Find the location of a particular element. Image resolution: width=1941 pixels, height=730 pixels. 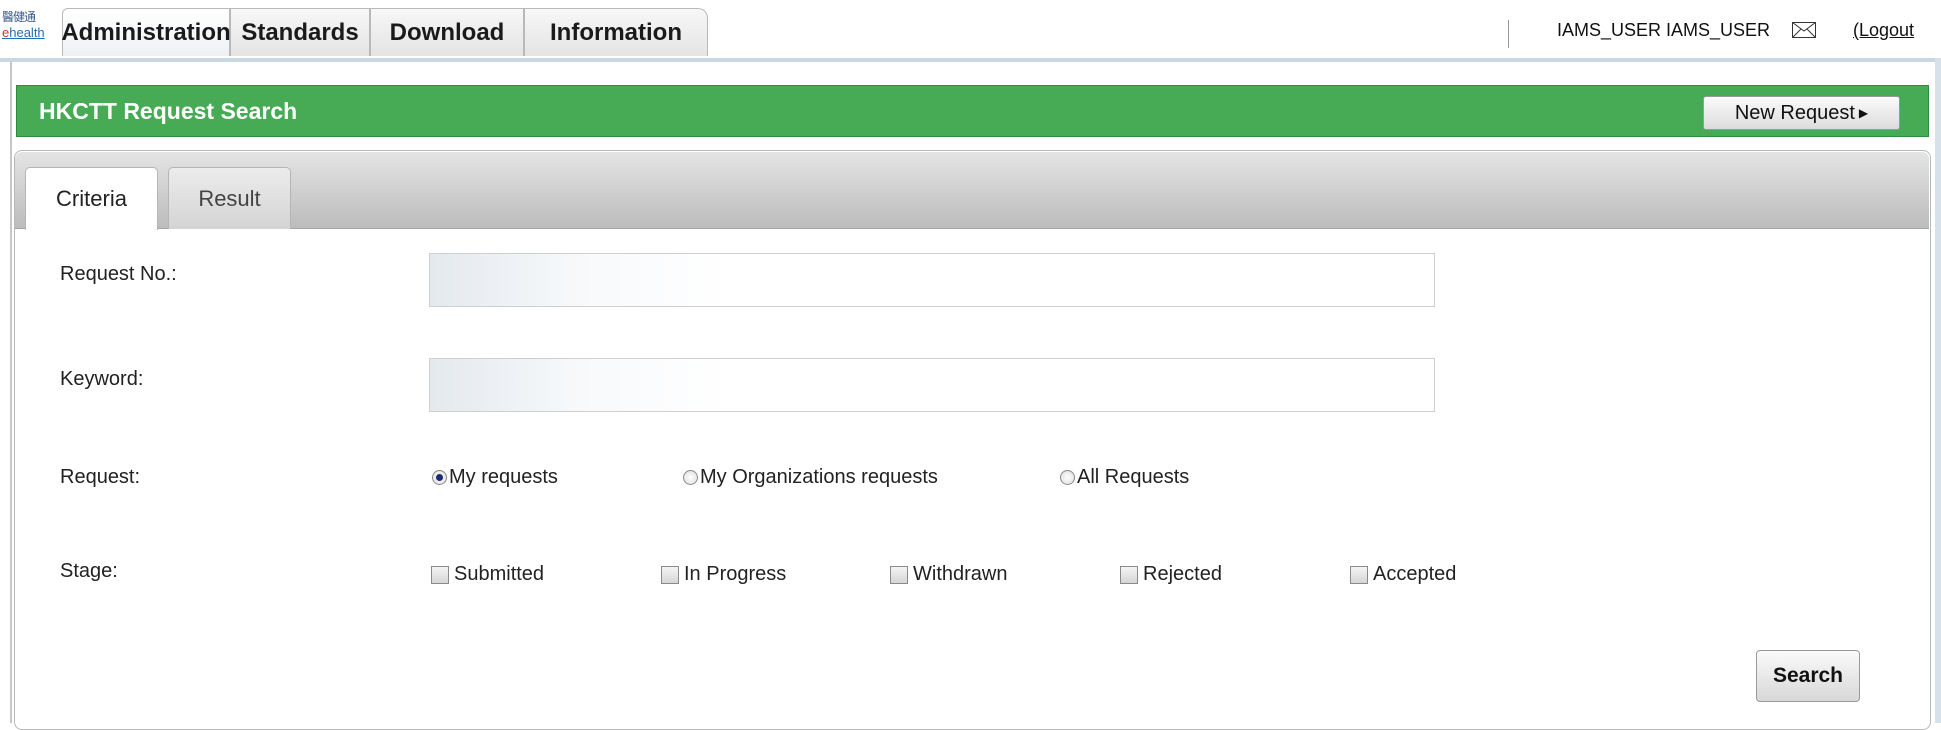

checkbox-in-progress: In Progress is located at coordinates (723, 574).